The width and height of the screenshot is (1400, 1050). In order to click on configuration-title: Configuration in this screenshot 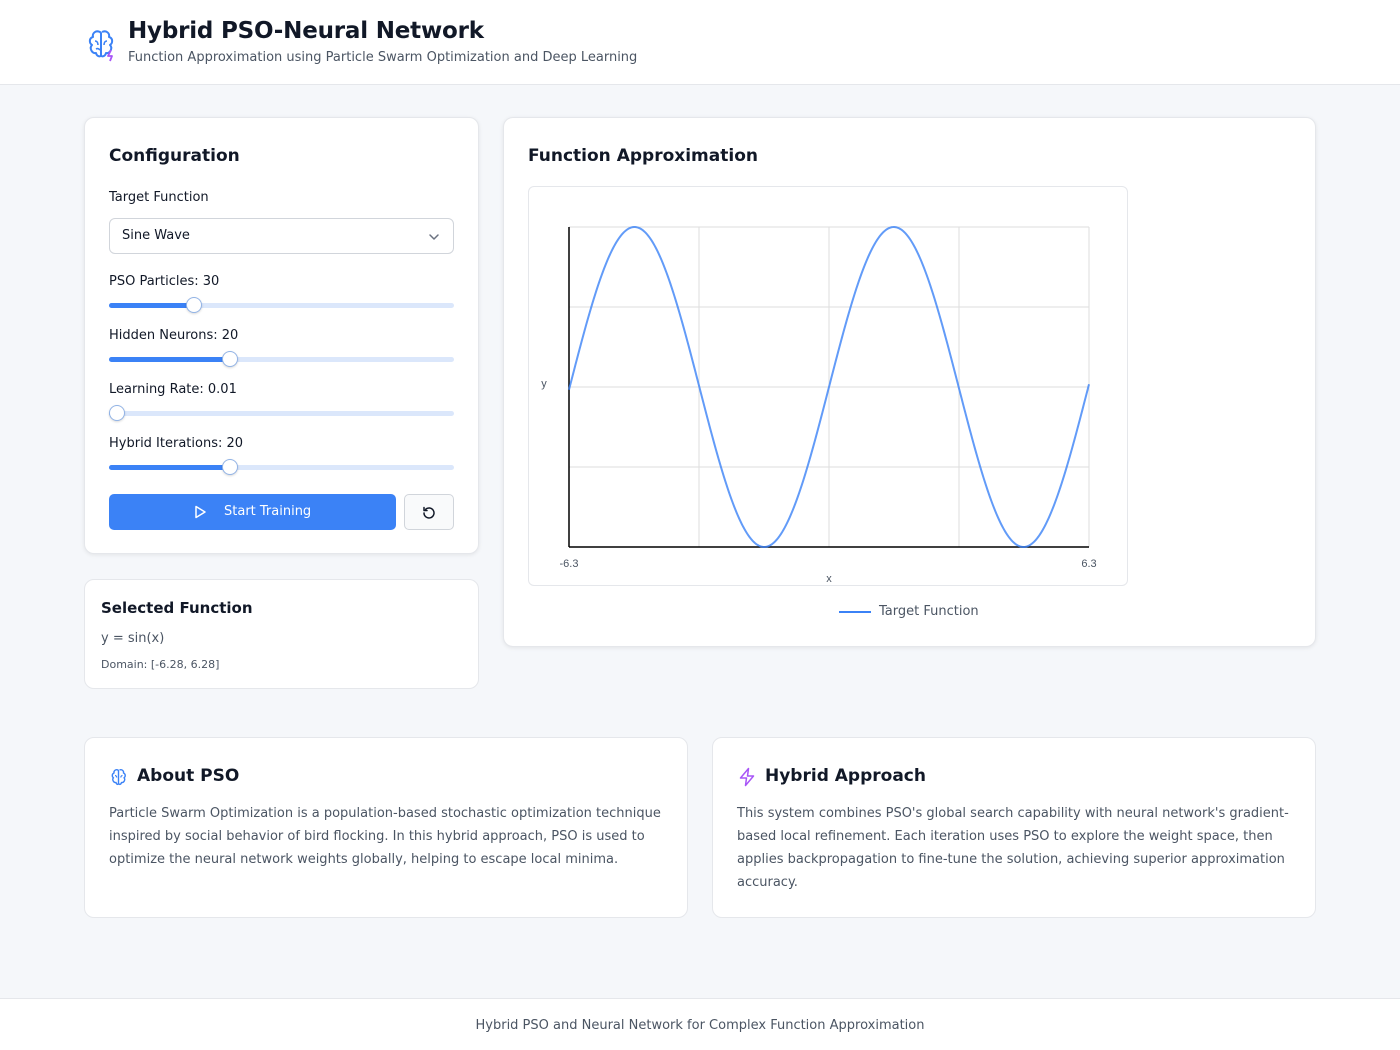, I will do `click(174, 156)`.